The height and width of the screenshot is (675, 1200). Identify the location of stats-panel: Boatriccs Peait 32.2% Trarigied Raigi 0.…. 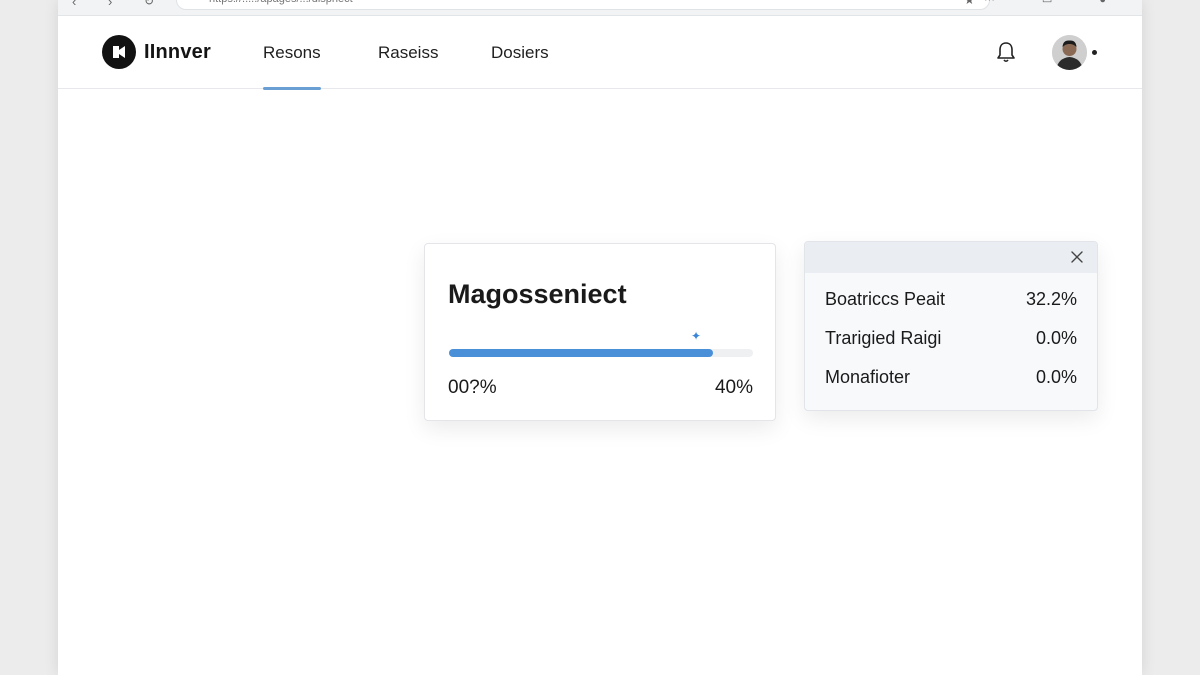
(951, 326).